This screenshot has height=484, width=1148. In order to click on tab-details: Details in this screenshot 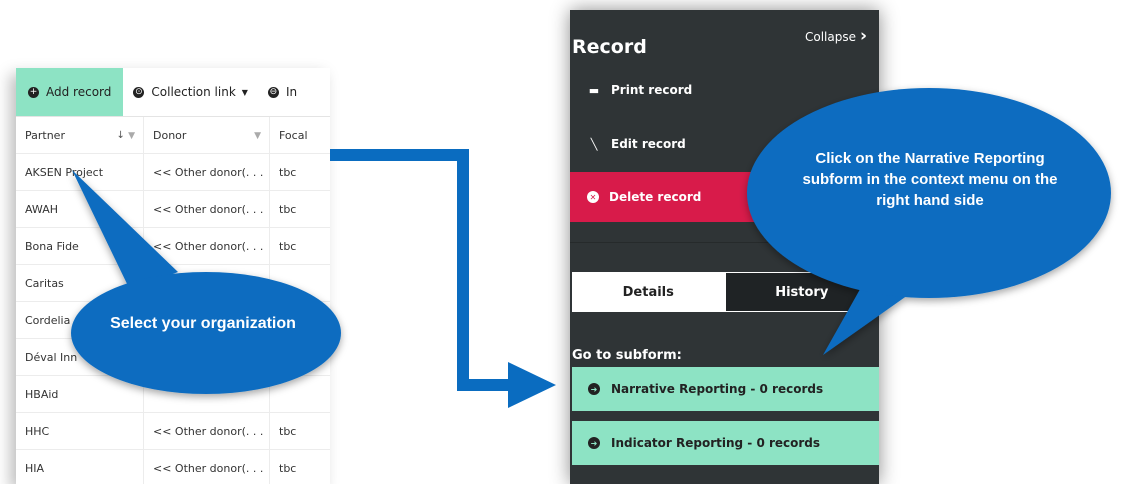, I will do `click(648, 292)`.